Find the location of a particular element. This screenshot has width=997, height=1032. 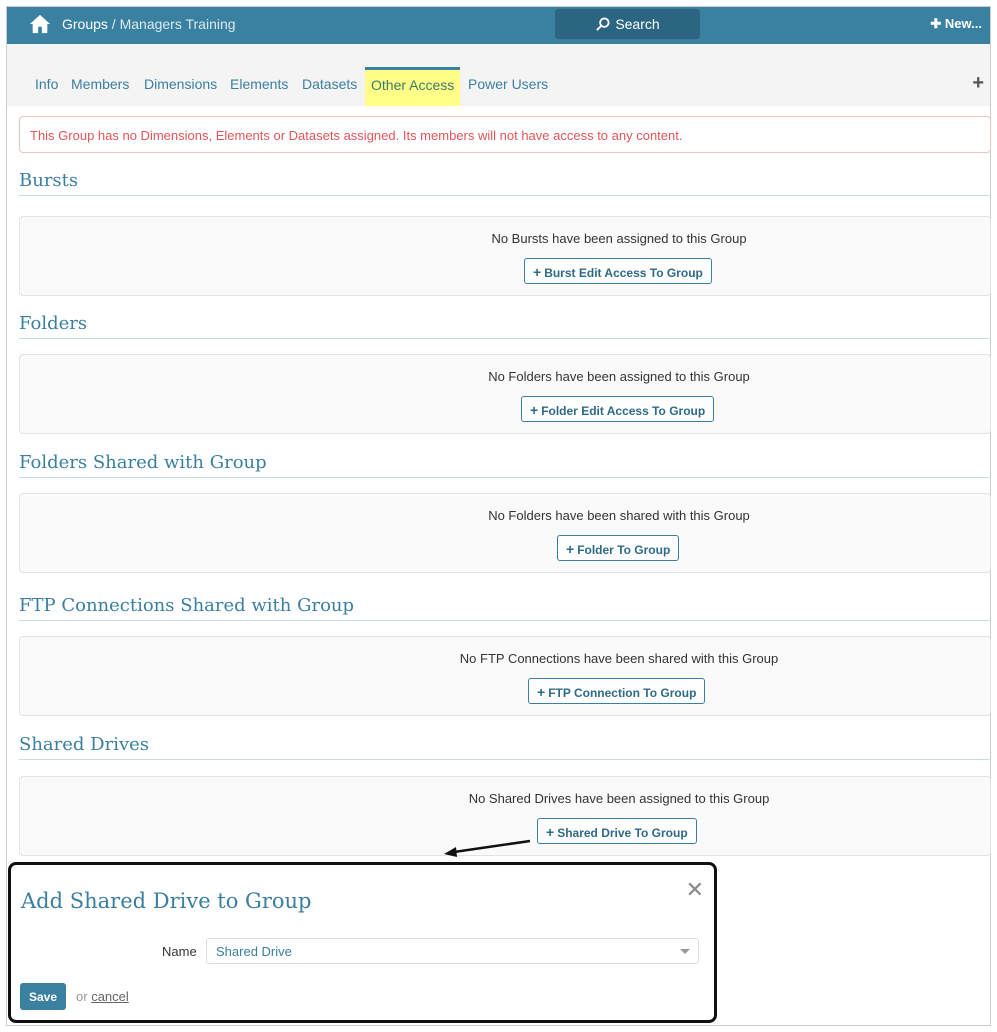

section-title-folders-shared: Folders Shared with Group is located at coordinates (504, 465).